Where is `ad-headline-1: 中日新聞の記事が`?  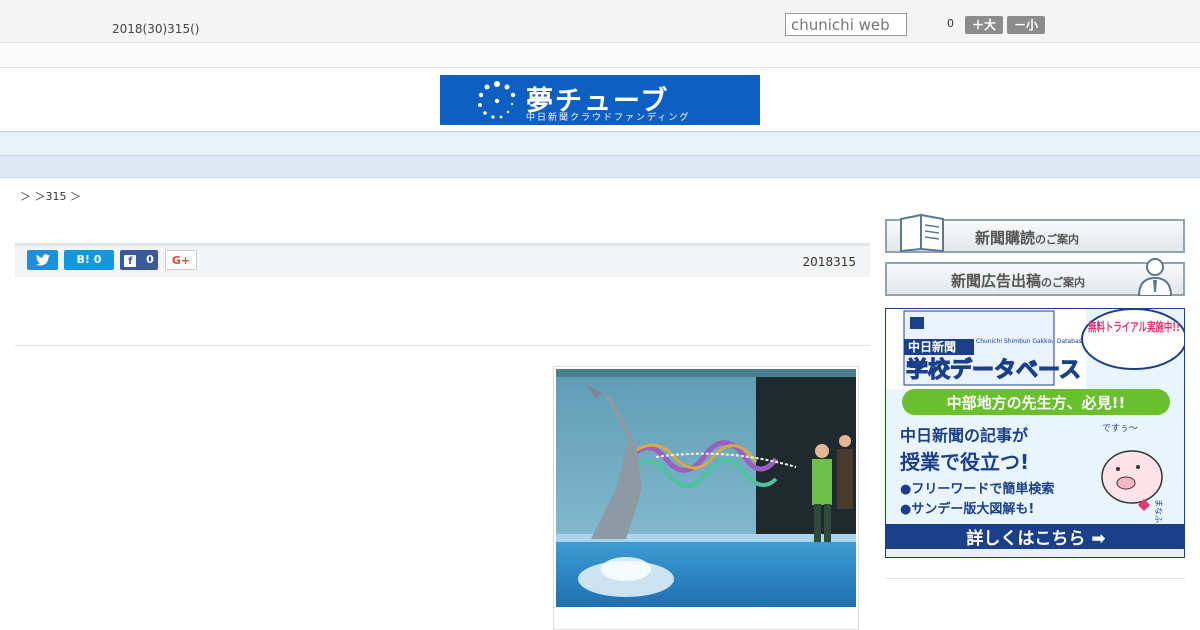 ad-headline-1: 中日新聞の記事が is located at coordinates (964, 435).